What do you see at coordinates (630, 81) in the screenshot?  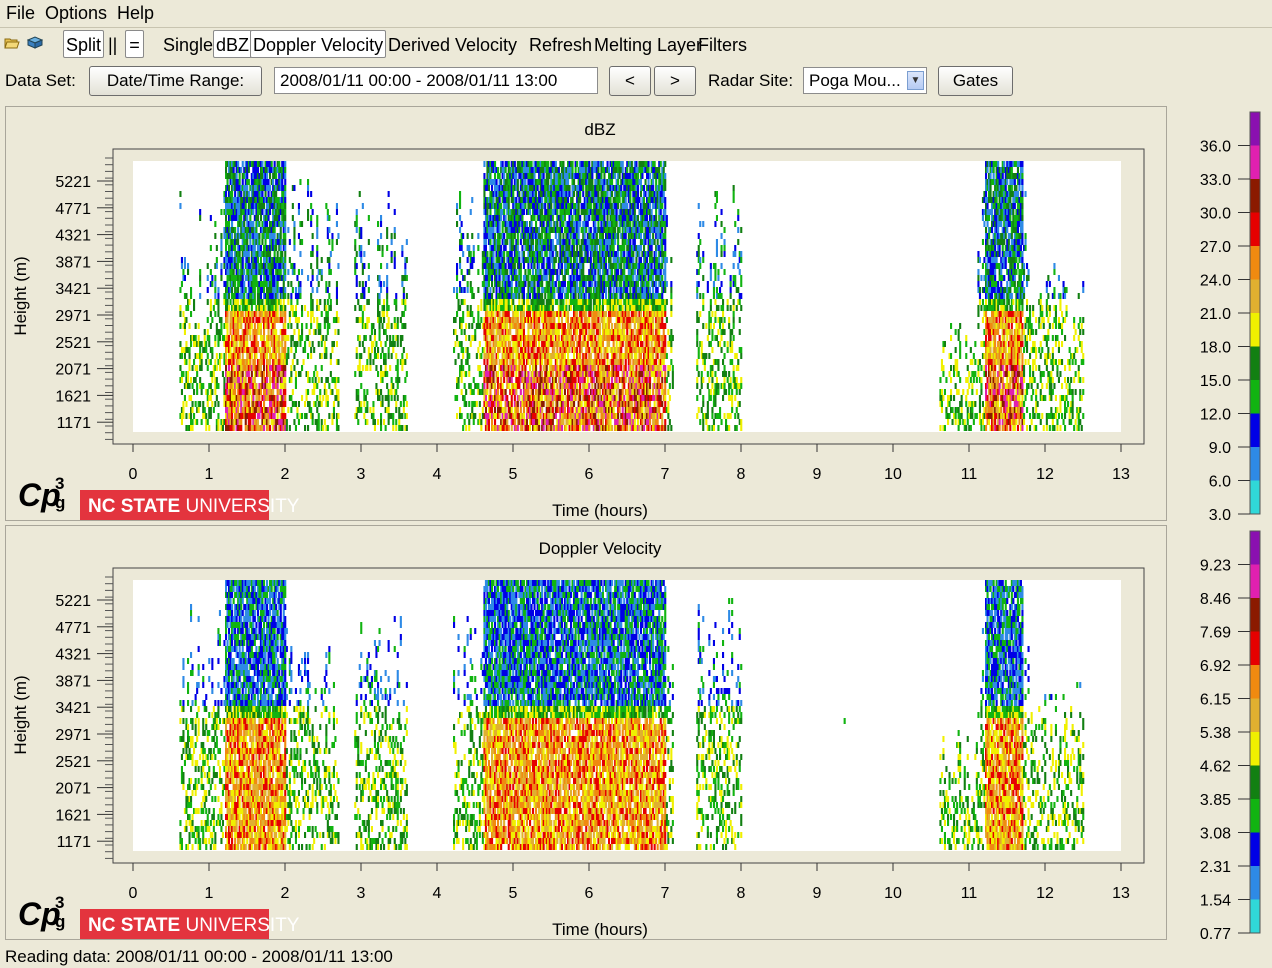 I see `previous-button: <` at bounding box center [630, 81].